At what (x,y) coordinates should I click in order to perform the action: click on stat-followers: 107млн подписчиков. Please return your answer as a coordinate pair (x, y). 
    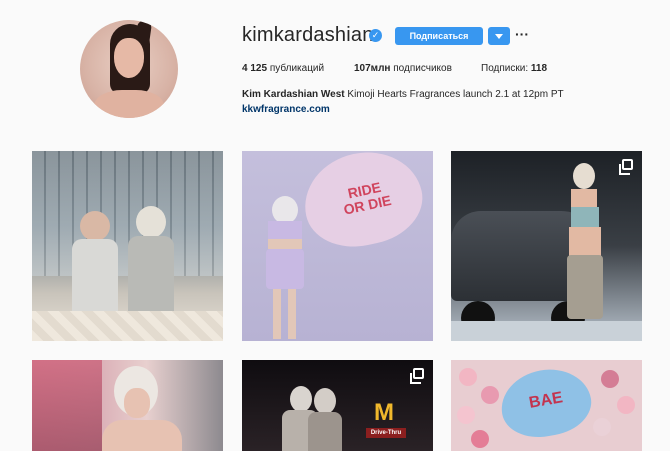
    Looking at the image, I should click on (403, 68).